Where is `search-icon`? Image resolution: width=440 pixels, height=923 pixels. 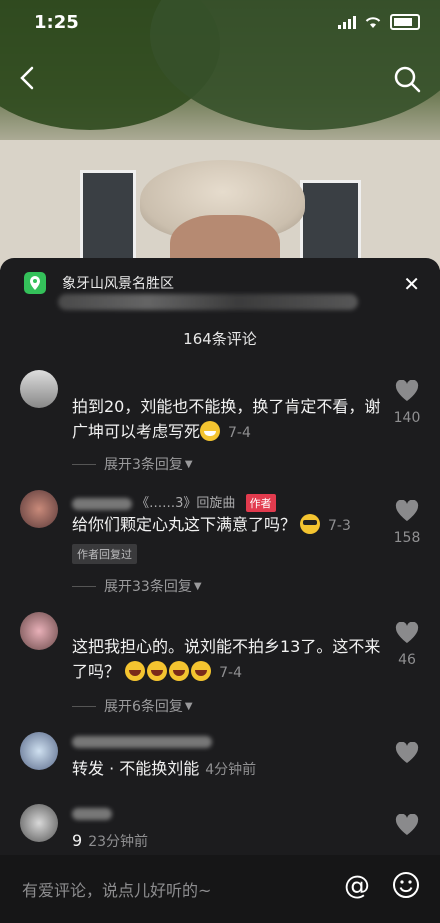
search-icon is located at coordinates (407, 79).